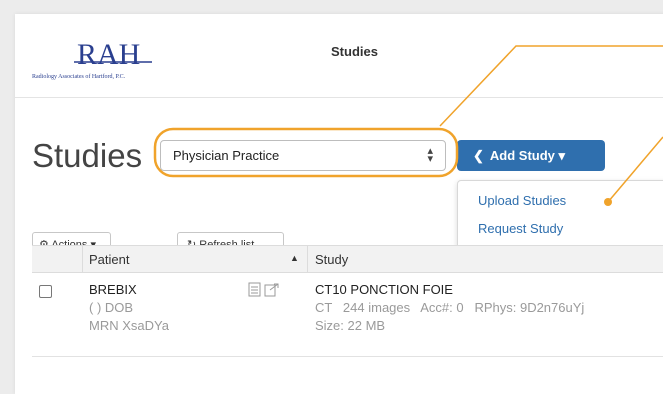 This screenshot has height=394, width=663. Describe the element at coordinates (254, 289) in the screenshot. I see `report-icon` at that location.